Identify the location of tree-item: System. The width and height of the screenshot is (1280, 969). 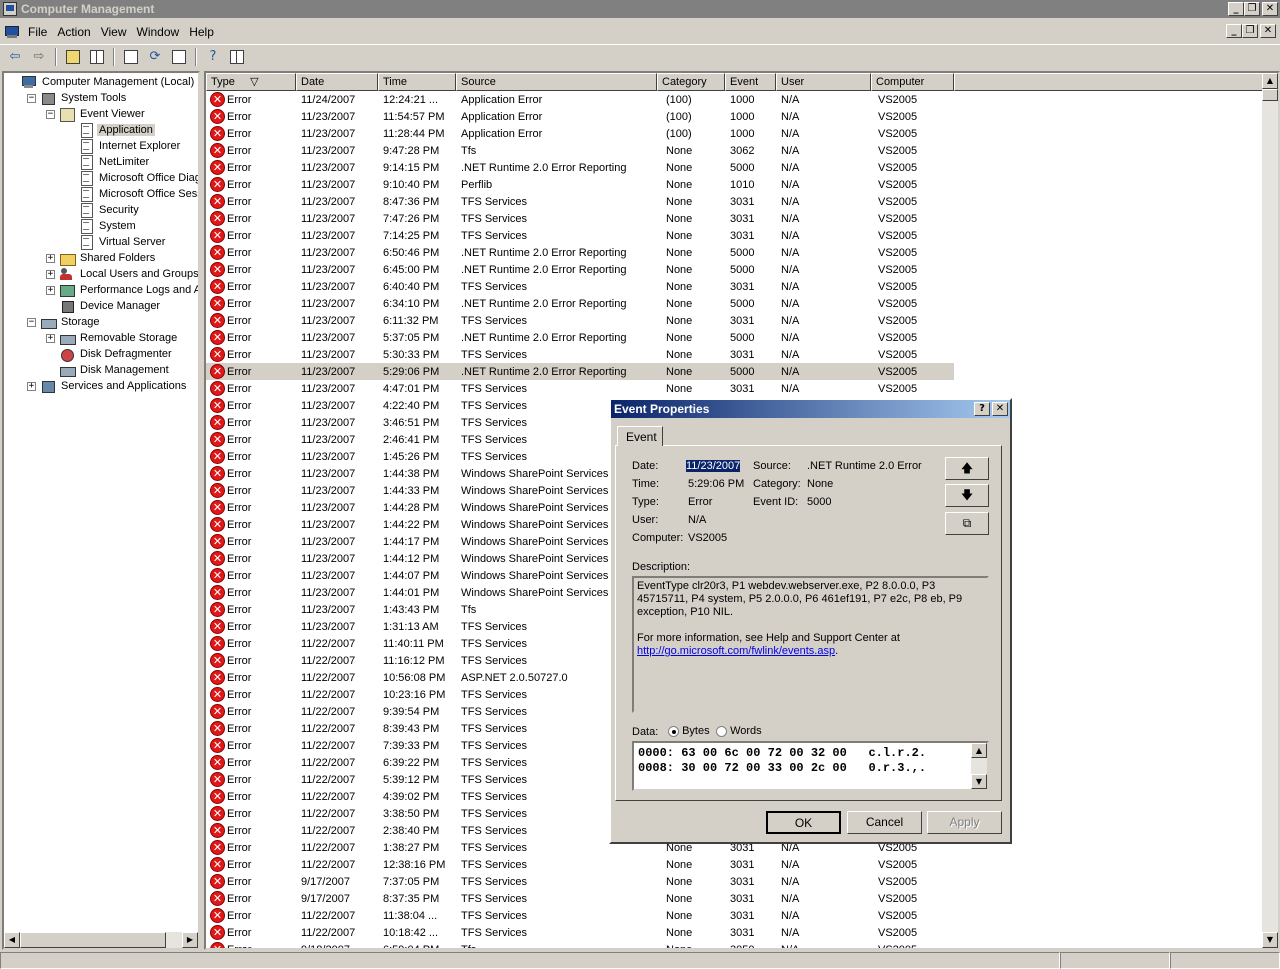
(101, 226).